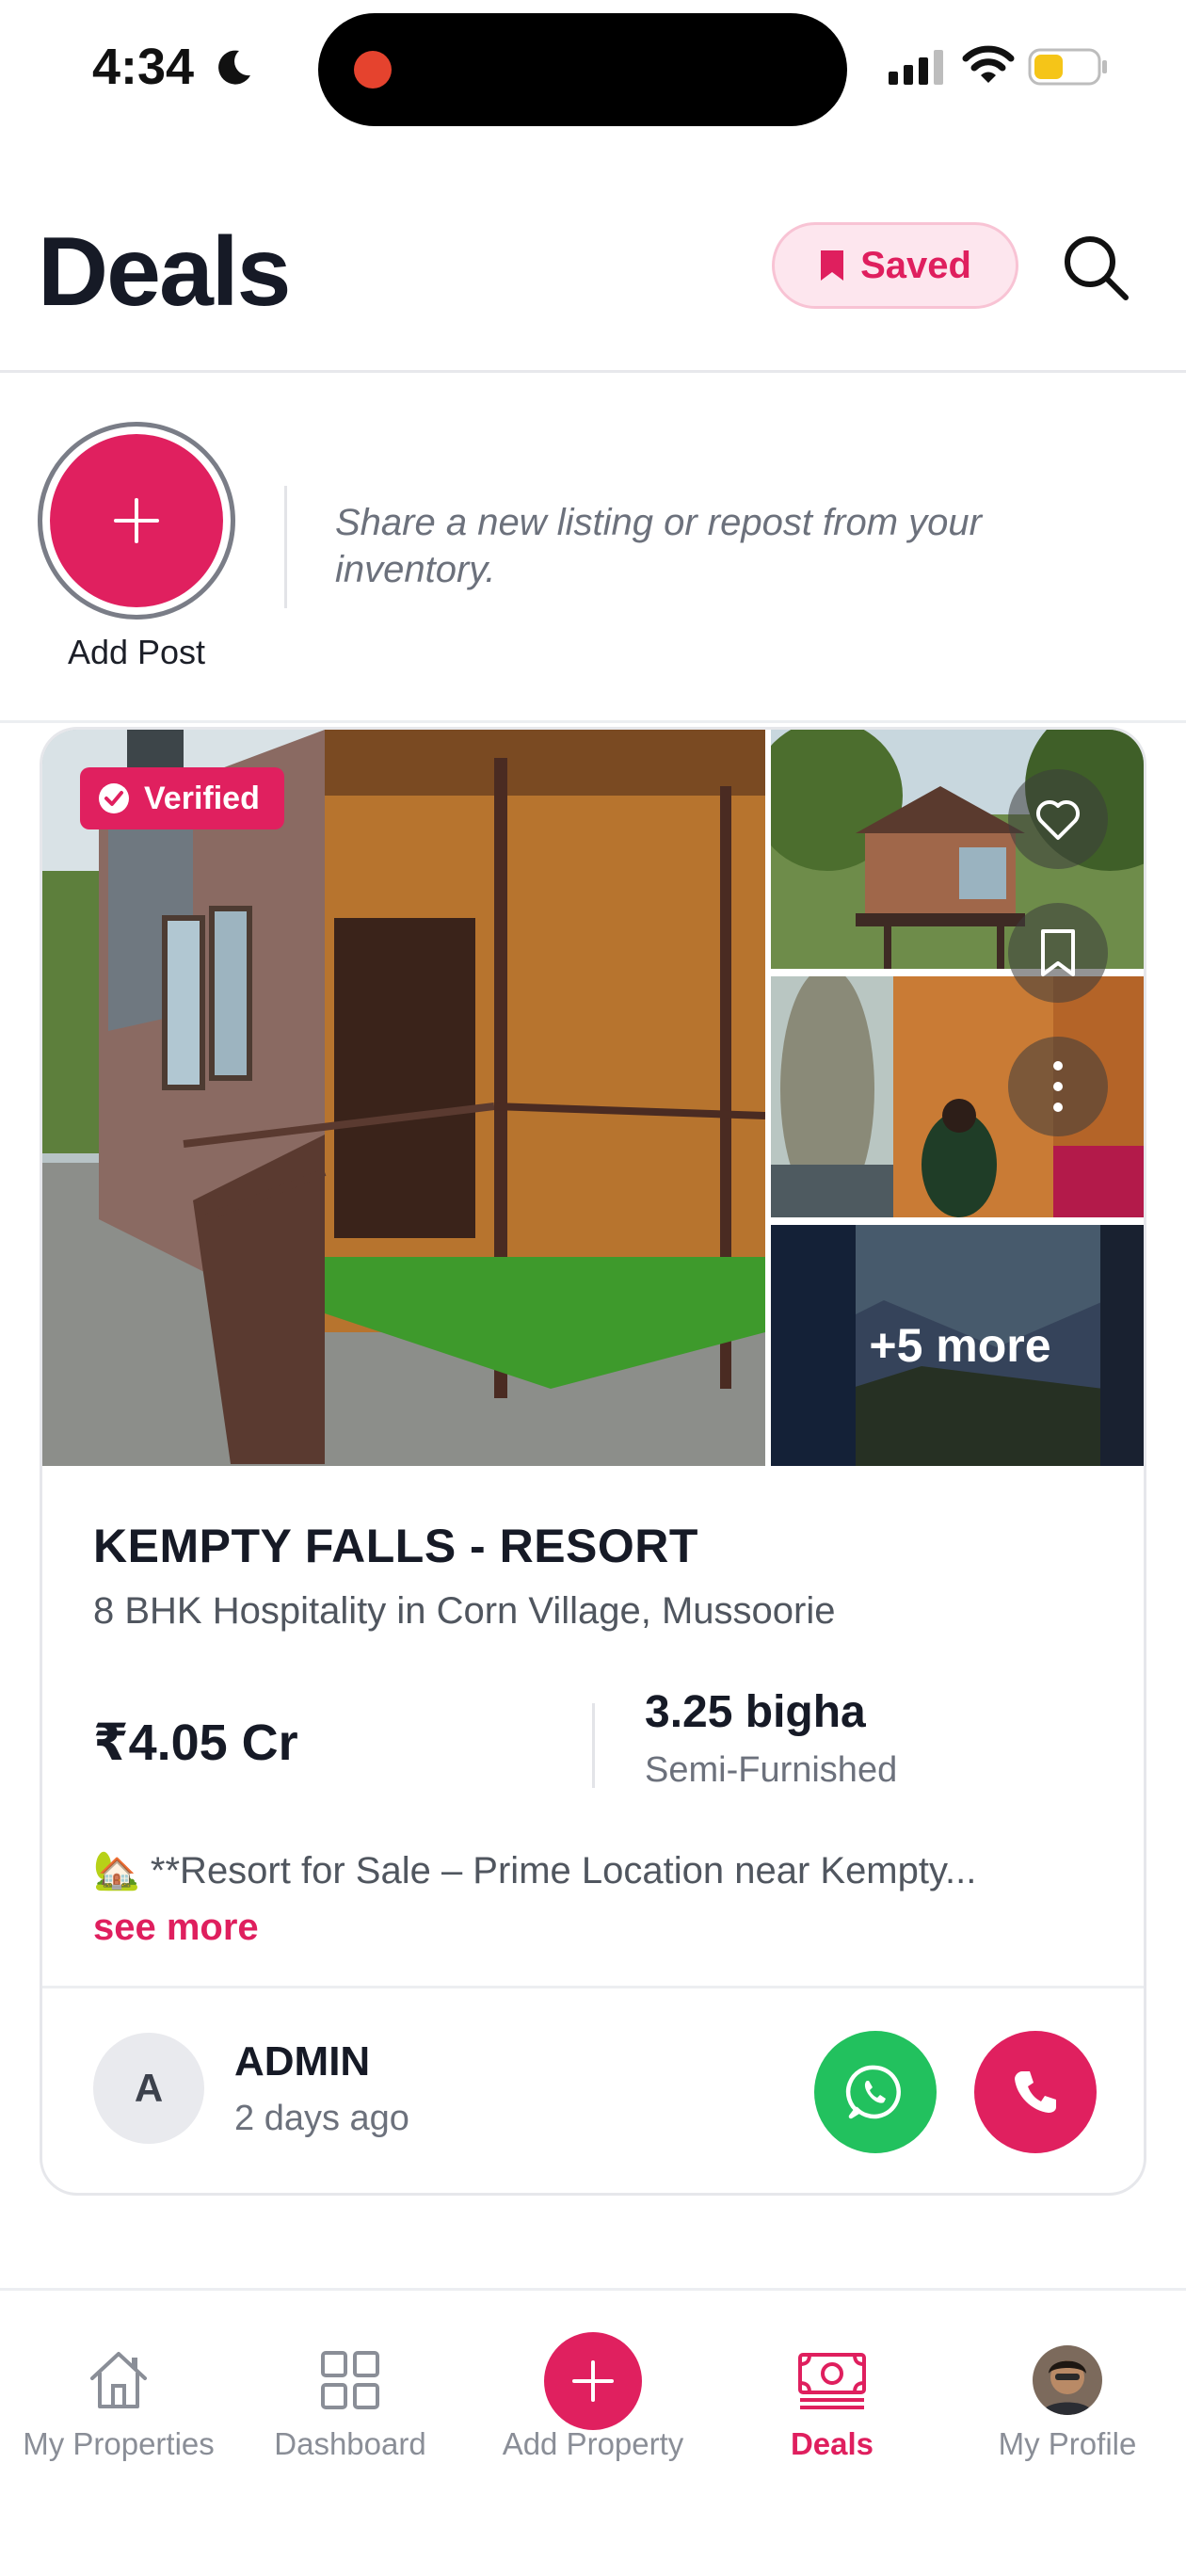 The width and height of the screenshot is (1186, 2576). I want to click on nav-item-my-properties: My Properties, so click(118, 2402).